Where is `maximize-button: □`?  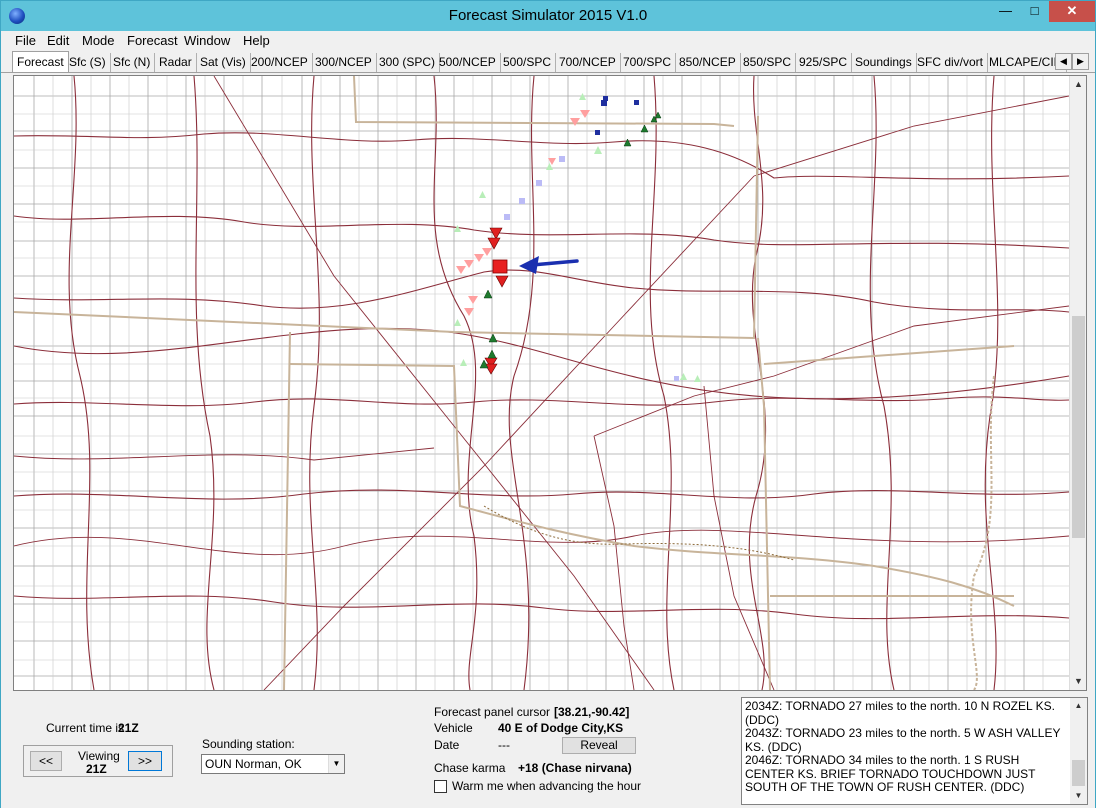 maximize-button: □ is located at coordinates (1034, 11).